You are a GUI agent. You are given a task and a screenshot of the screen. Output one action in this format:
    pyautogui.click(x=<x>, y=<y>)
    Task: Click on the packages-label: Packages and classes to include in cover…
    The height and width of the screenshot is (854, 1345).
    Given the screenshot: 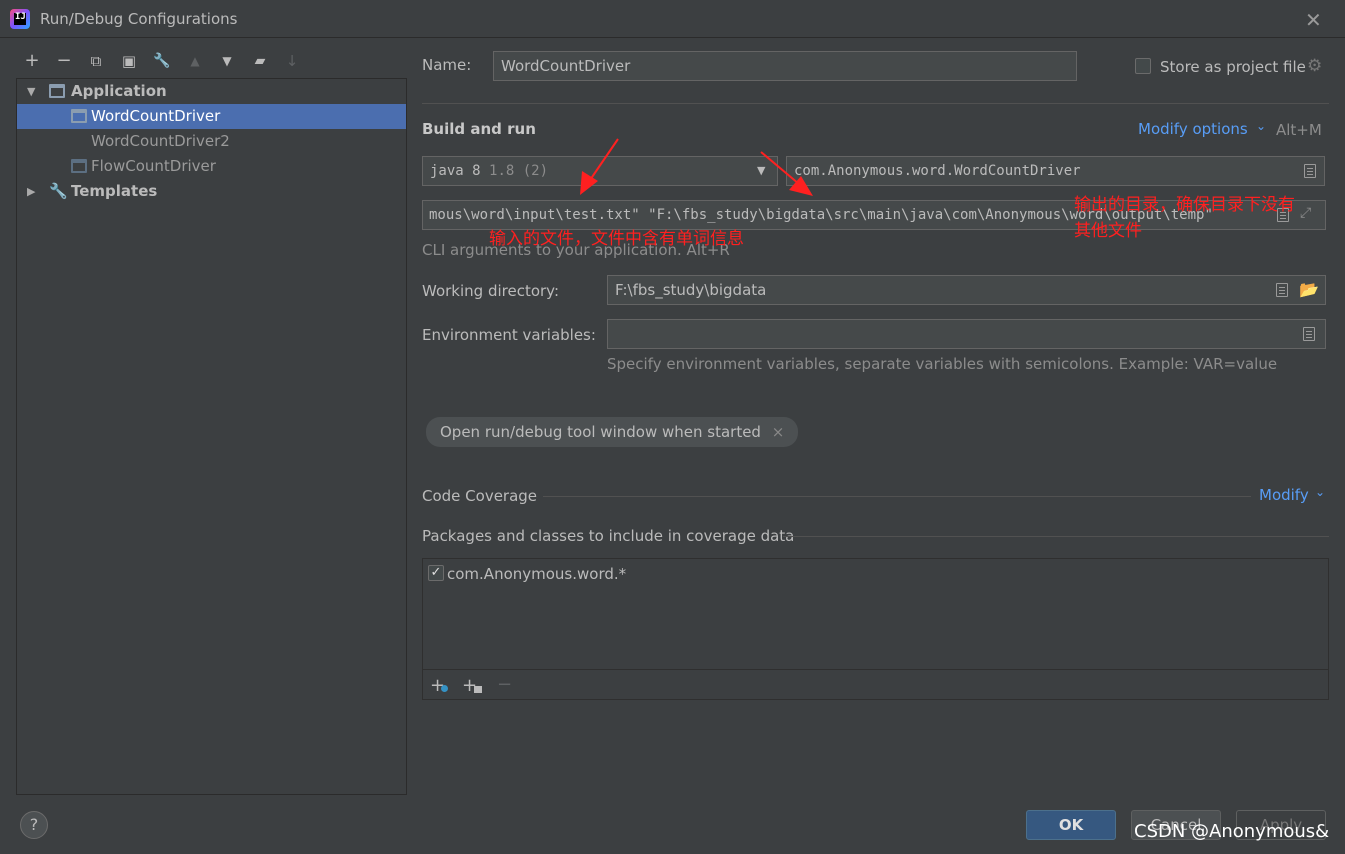 What is the action you would take?
    pyautogui.click(x=608, y=536)
    